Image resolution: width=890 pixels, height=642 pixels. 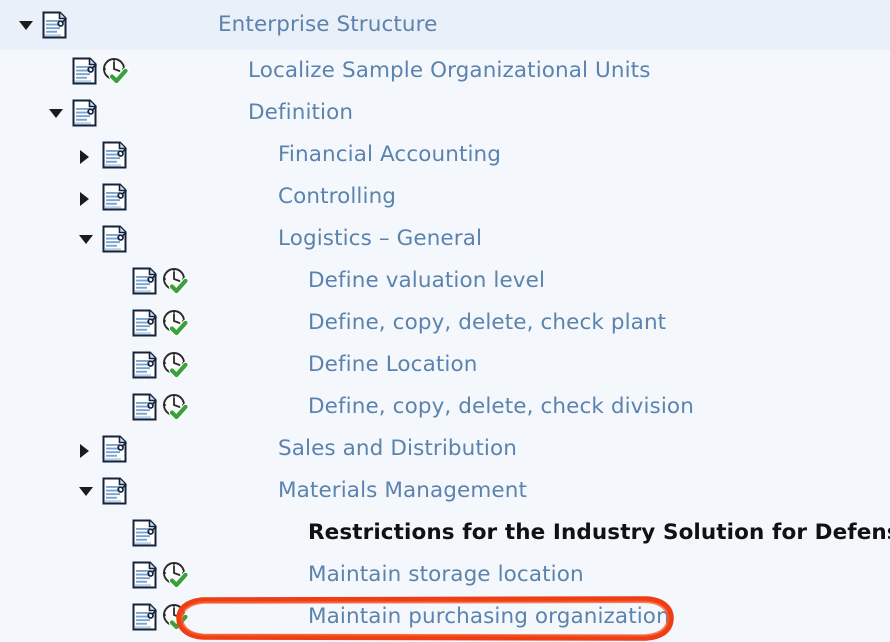 What do you see at coordinates (402, 491) in the screenshot?
I see `tree-row-label: Materials Management` at bounding box center [402, 491].